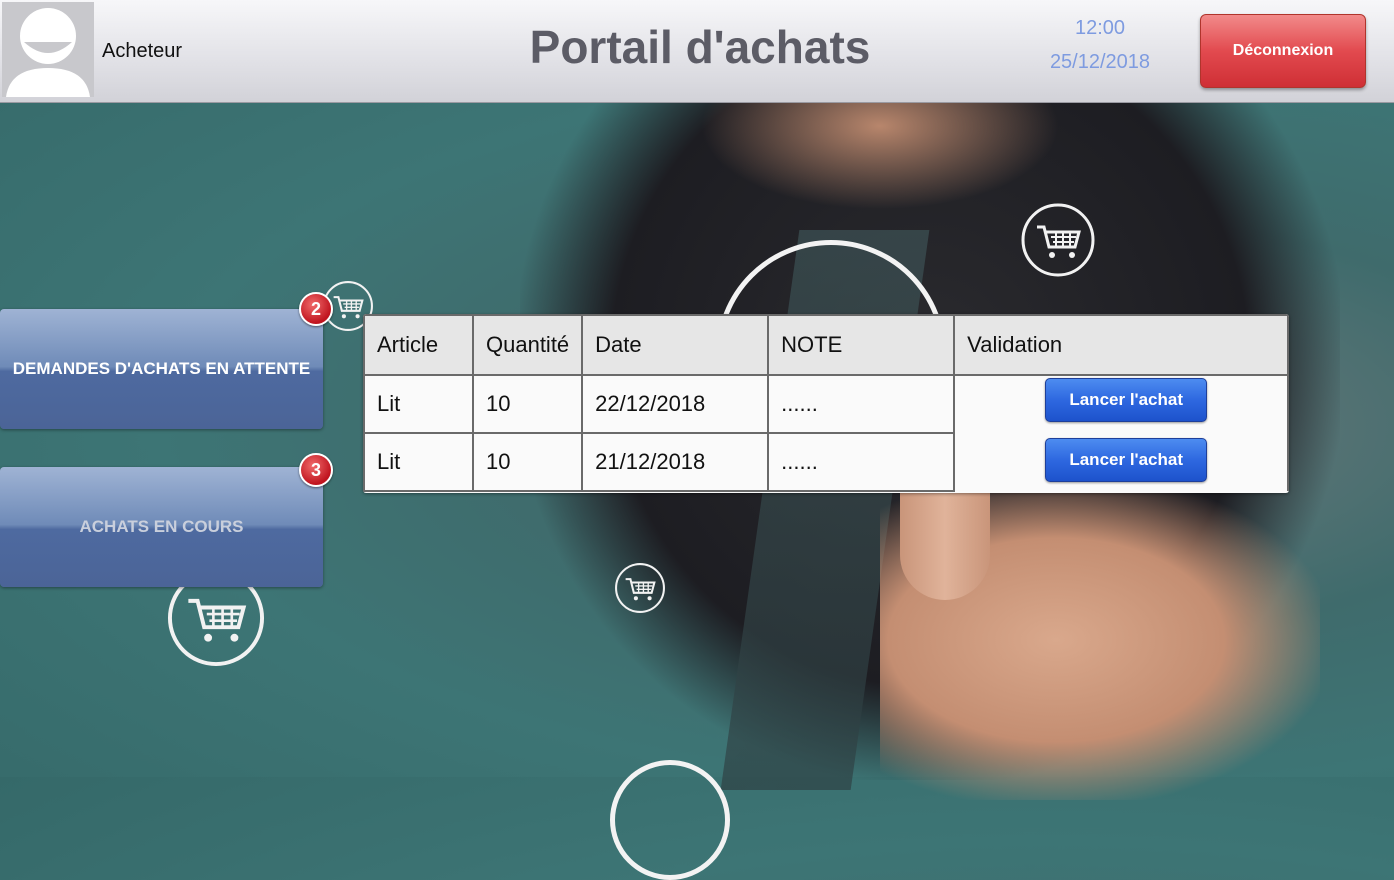  I want to click on column-header-validation: Validation, so click(1121, 345).